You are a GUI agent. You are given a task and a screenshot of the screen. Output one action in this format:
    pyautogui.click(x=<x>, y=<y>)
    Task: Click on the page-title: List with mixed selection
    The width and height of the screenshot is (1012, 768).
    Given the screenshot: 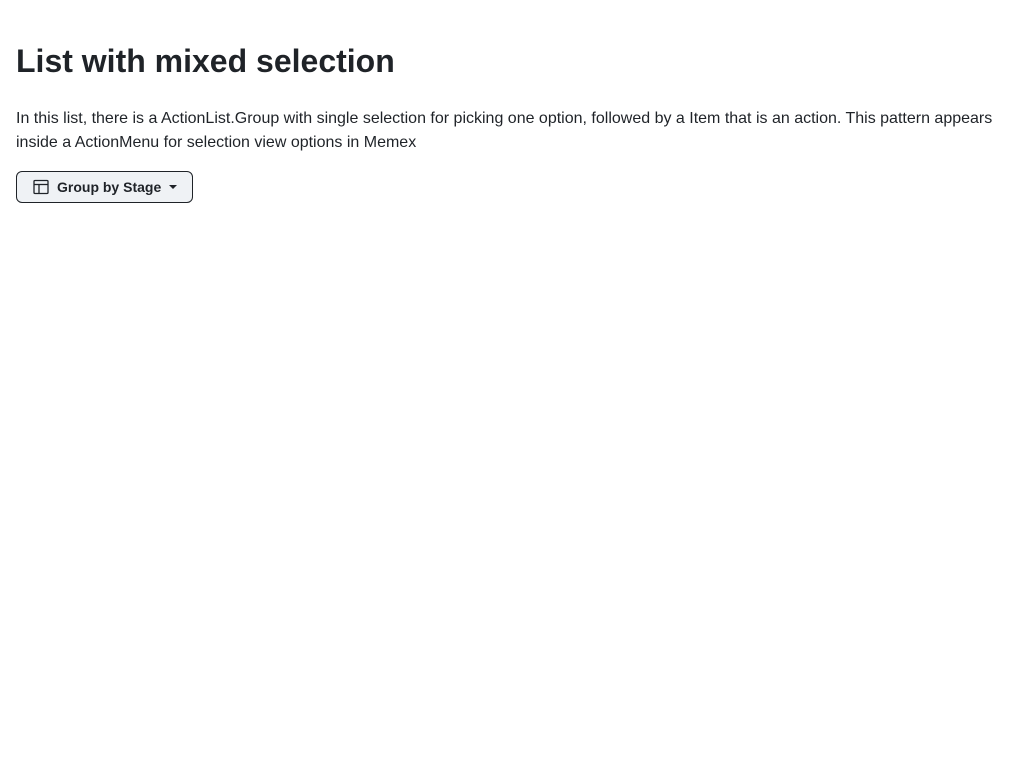 What is the action you would take?
    pyautogui.click(x=205, y=61)
    